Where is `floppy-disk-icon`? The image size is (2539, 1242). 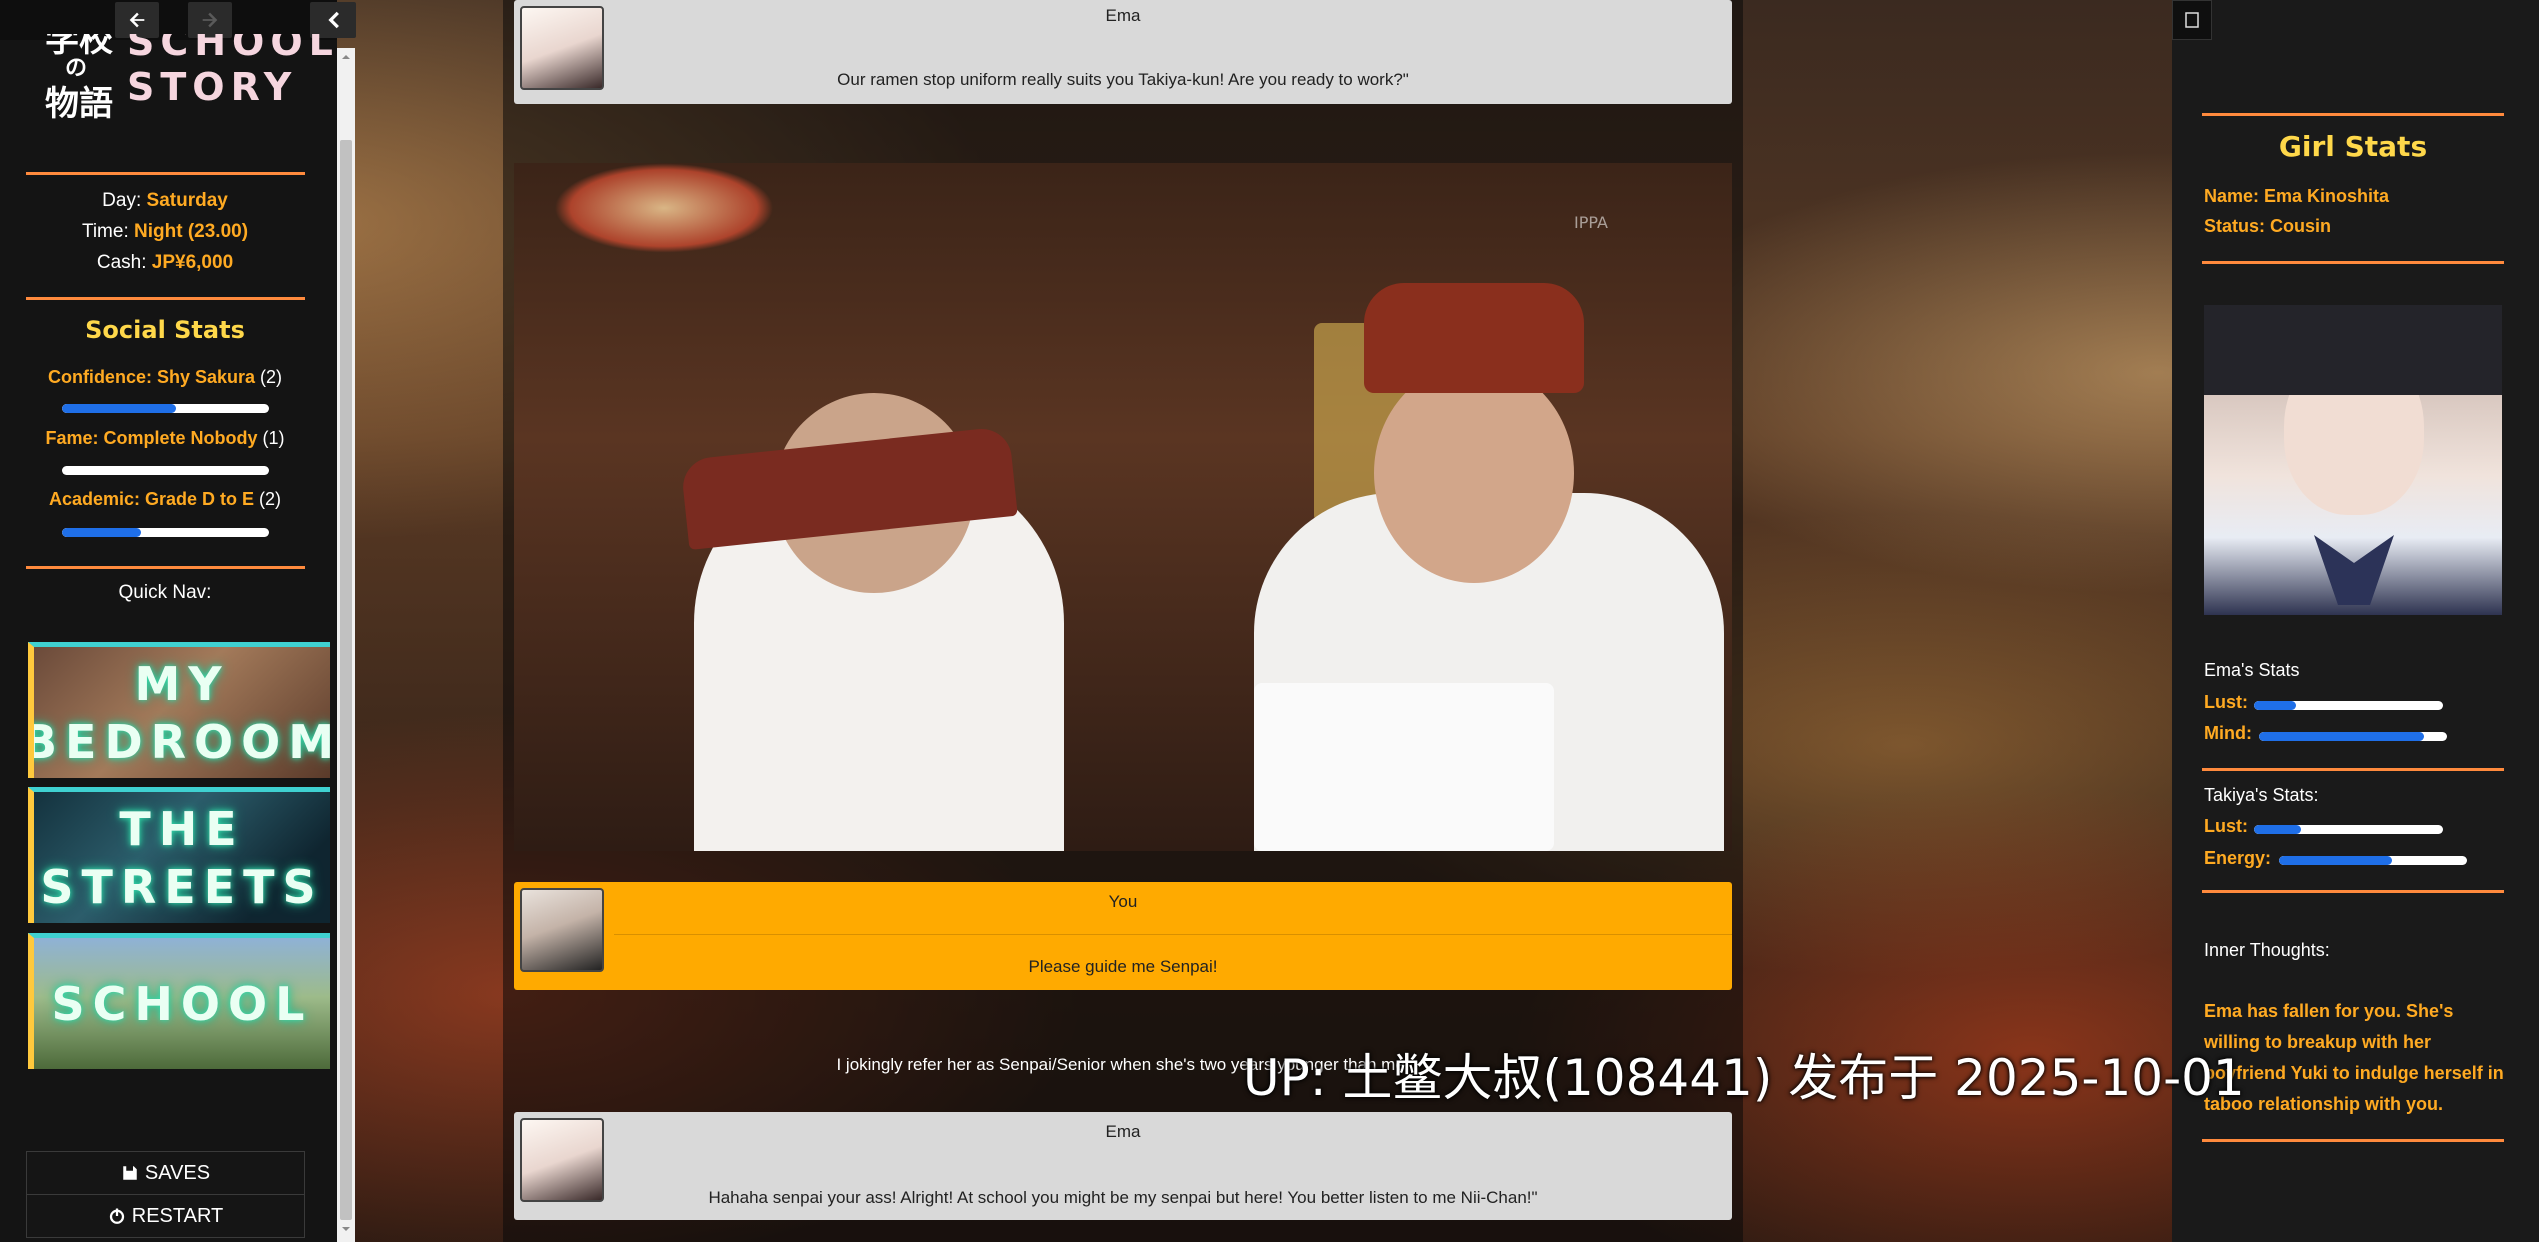
floppy-disk-icon is located at coordinates (130, 1173).